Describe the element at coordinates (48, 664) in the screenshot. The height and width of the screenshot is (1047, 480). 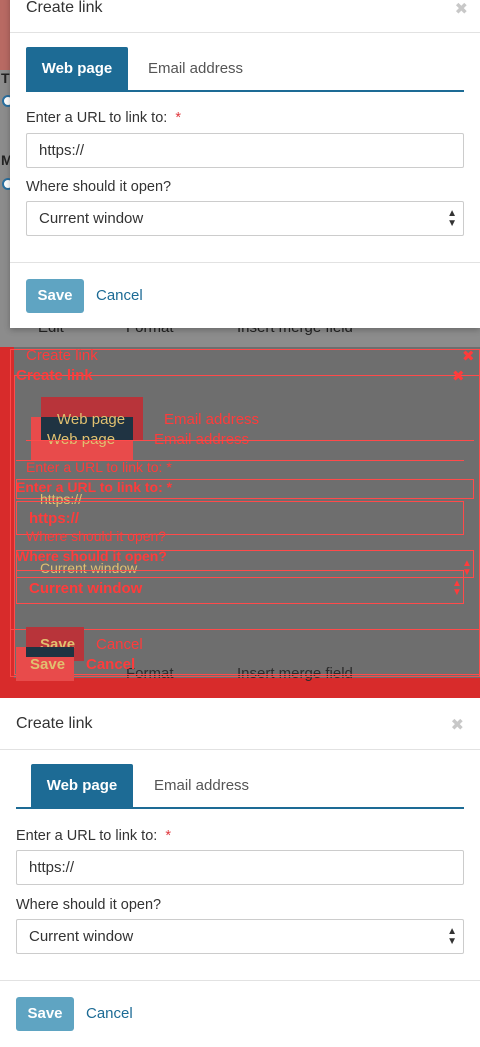
I see `save-button-label: Save` at that location.